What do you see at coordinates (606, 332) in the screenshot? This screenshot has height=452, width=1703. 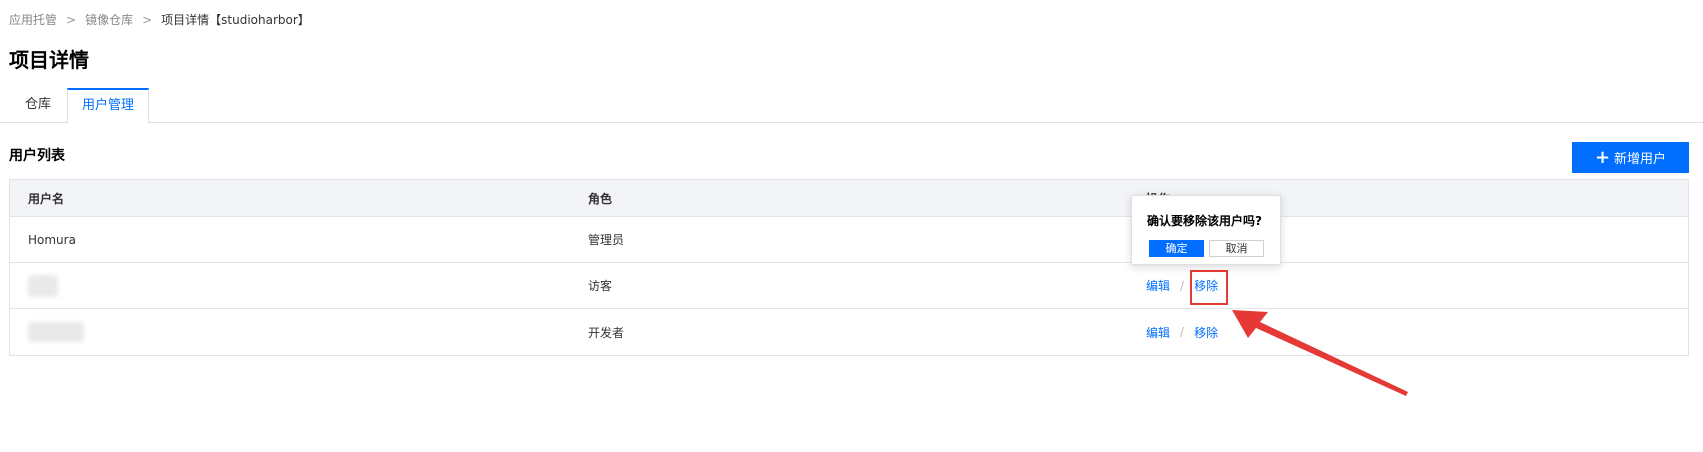 I see `role-cell: 开发者` at bounding box center [606, 332].